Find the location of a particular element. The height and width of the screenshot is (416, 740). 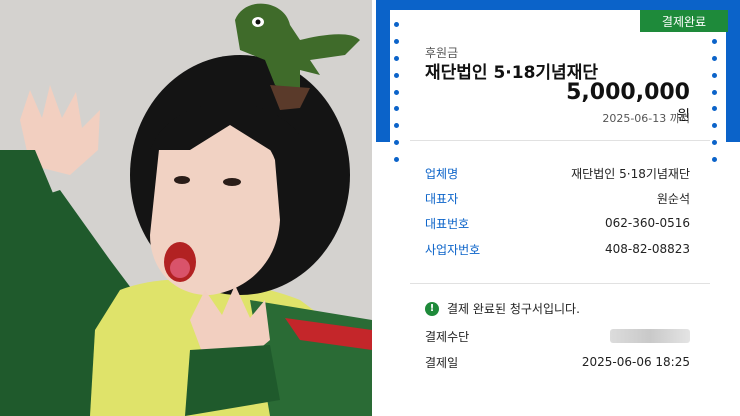

divider-middle is located at coordinates (560, 283).